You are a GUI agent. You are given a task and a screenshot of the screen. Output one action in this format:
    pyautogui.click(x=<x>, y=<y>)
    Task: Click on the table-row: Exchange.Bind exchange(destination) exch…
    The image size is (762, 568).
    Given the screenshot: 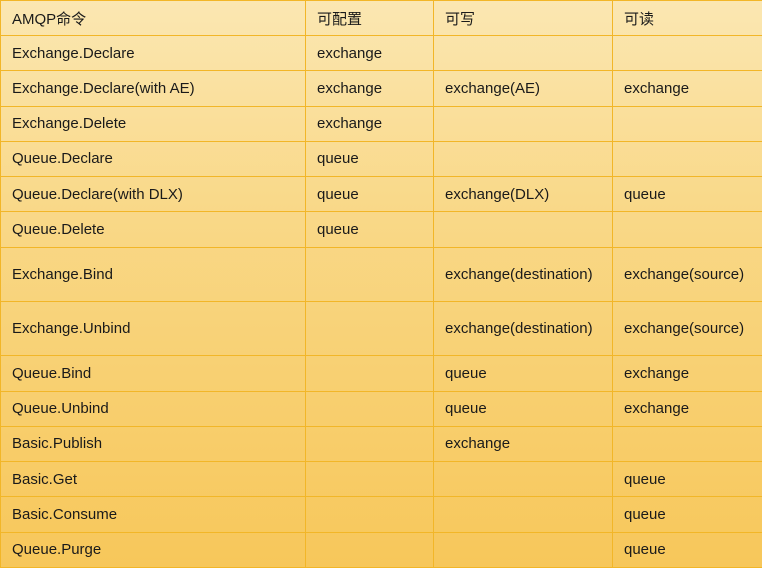 What is the action you would take?
    pyautogui.click(x=381, y=274)
    